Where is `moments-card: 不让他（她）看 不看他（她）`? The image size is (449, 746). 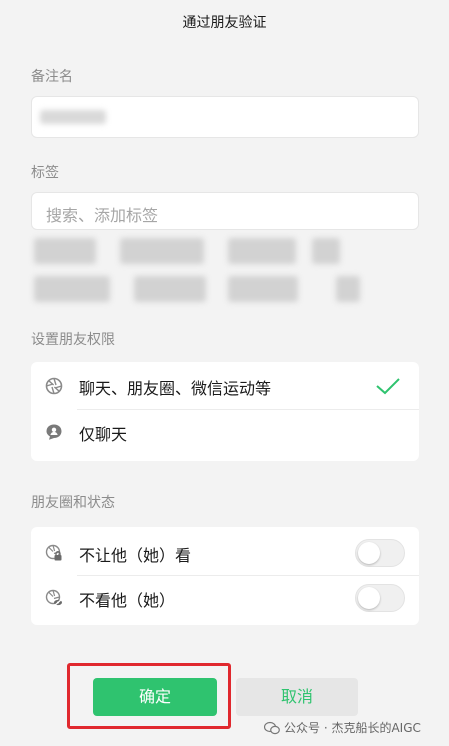
moments-card: 不让他（她）看 不看他（她） is located at coordinates (225, 576).